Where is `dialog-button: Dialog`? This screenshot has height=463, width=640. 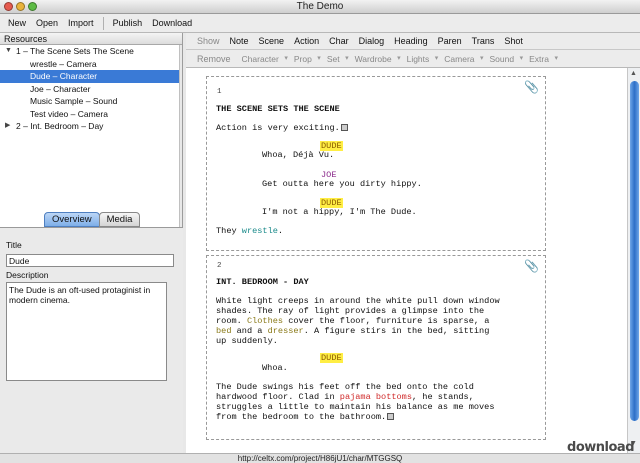
dialog-button: Dialog is located at coordinates (372, 41).